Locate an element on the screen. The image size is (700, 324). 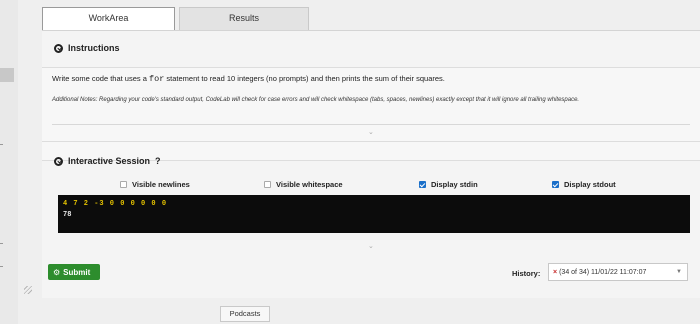
session-header: Interactive Session ? is located at coordinates (107, 161).